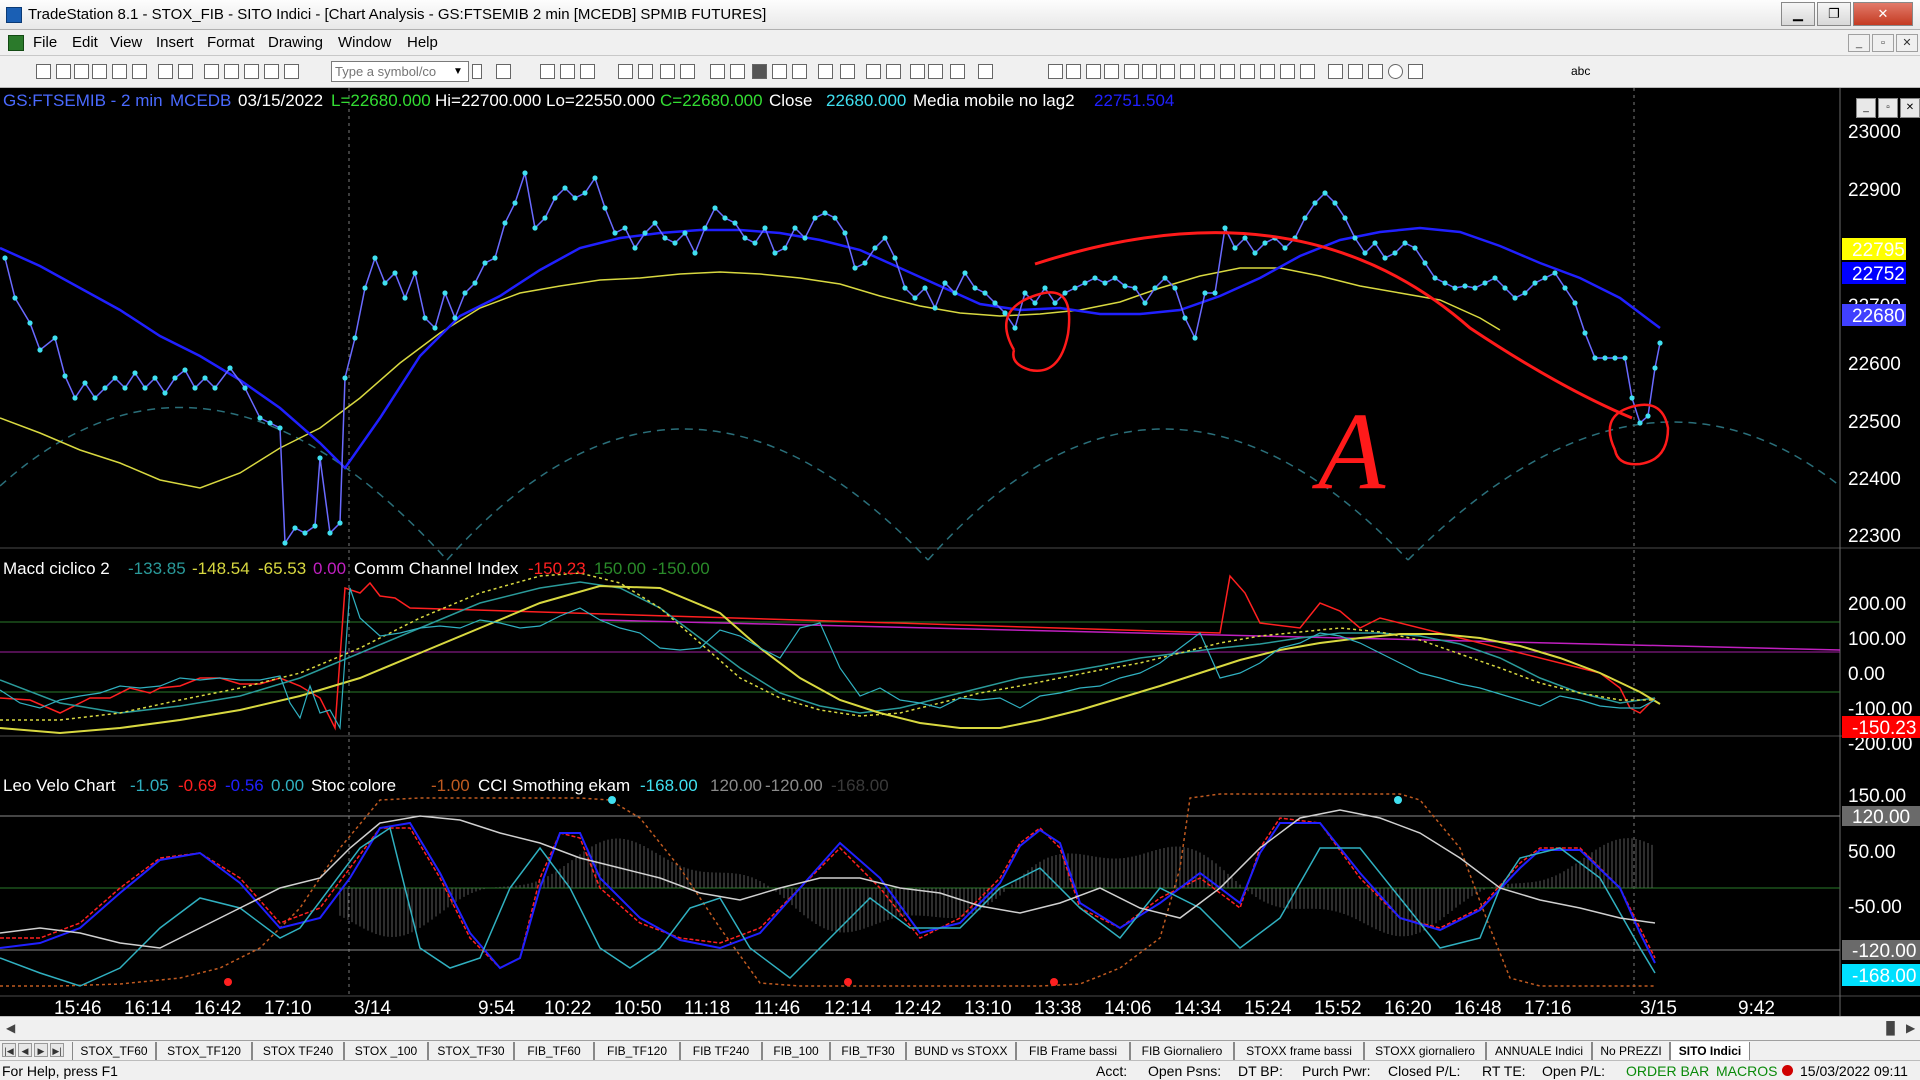  Describe the element at coordinates (99, 71) in the screenshot. I see `save-icon` at that location.